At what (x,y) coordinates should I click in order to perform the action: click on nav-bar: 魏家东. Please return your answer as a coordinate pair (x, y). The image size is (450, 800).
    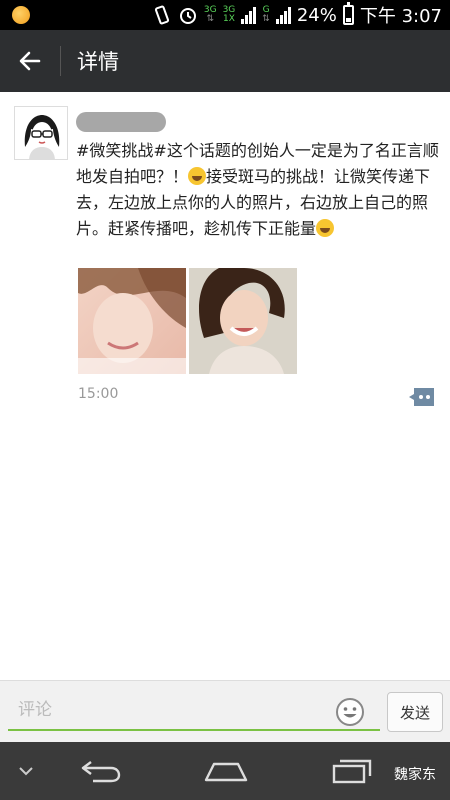
    Looking at the image, I should click on (225, 771).